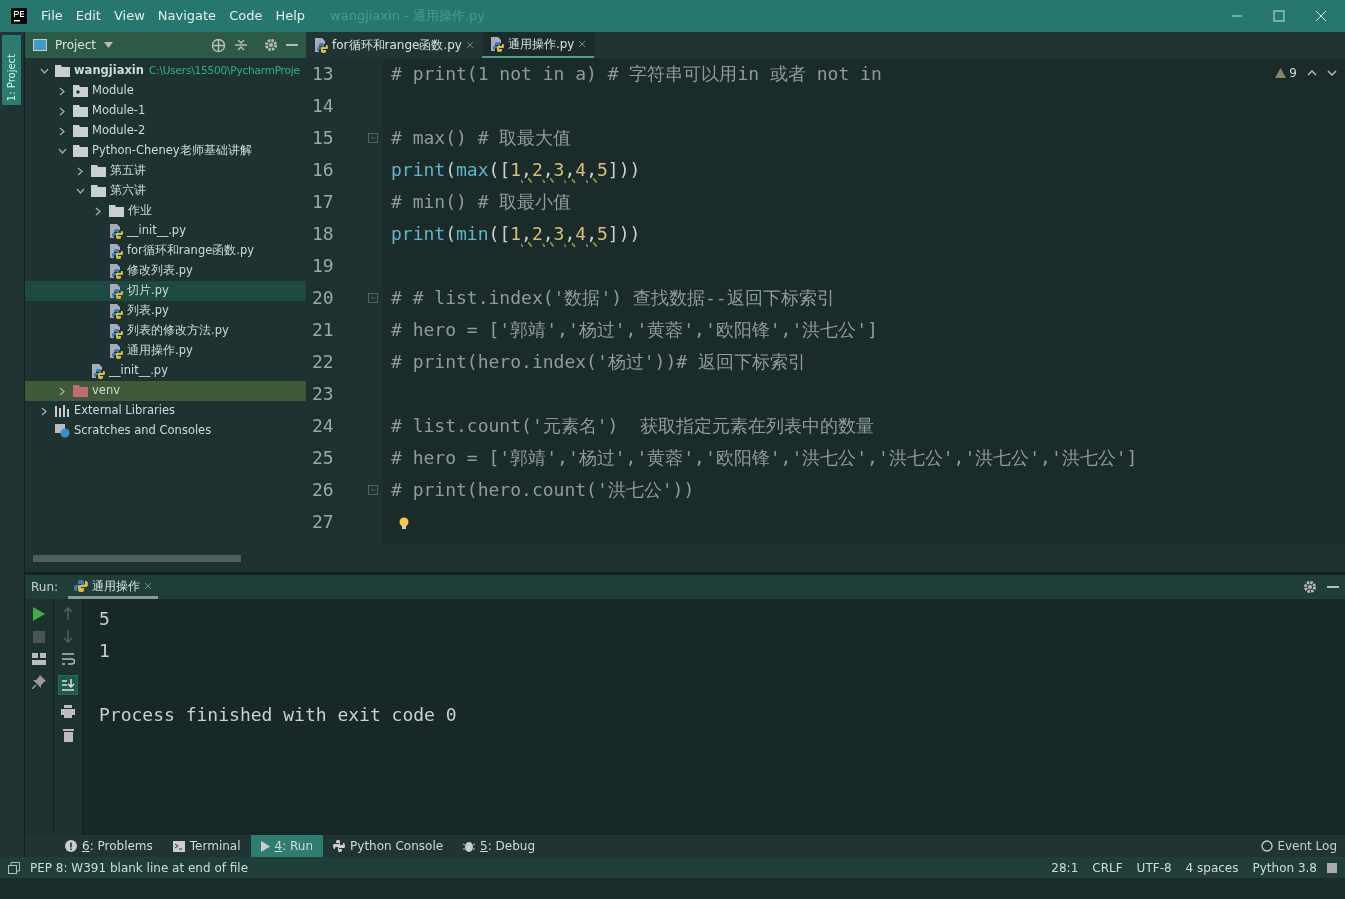 This screenshot has width=1345, height=899. I want to click on folder-name: wangjiaxin, so click(109, 71).